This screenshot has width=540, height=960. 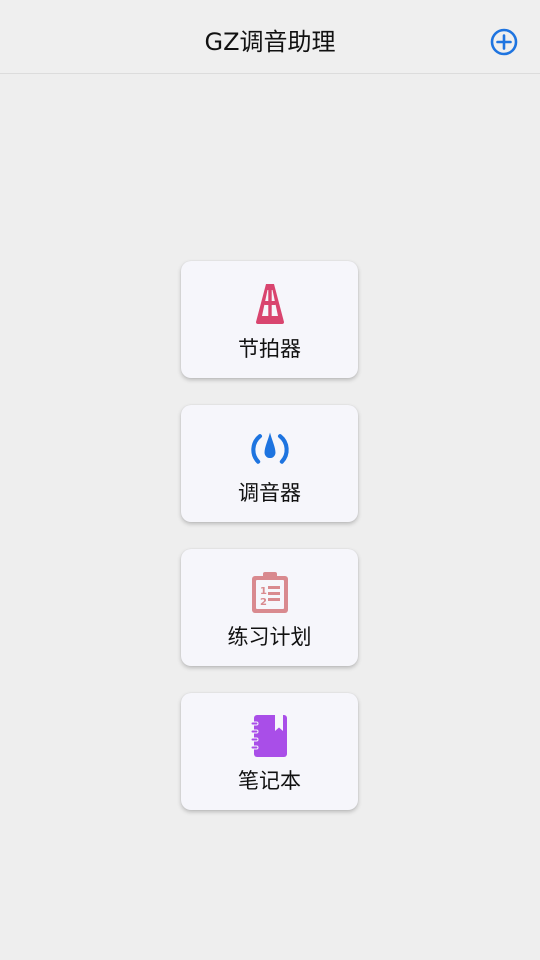 I want to click on notebook-label: 笔记本, so click(x=269, y=781).